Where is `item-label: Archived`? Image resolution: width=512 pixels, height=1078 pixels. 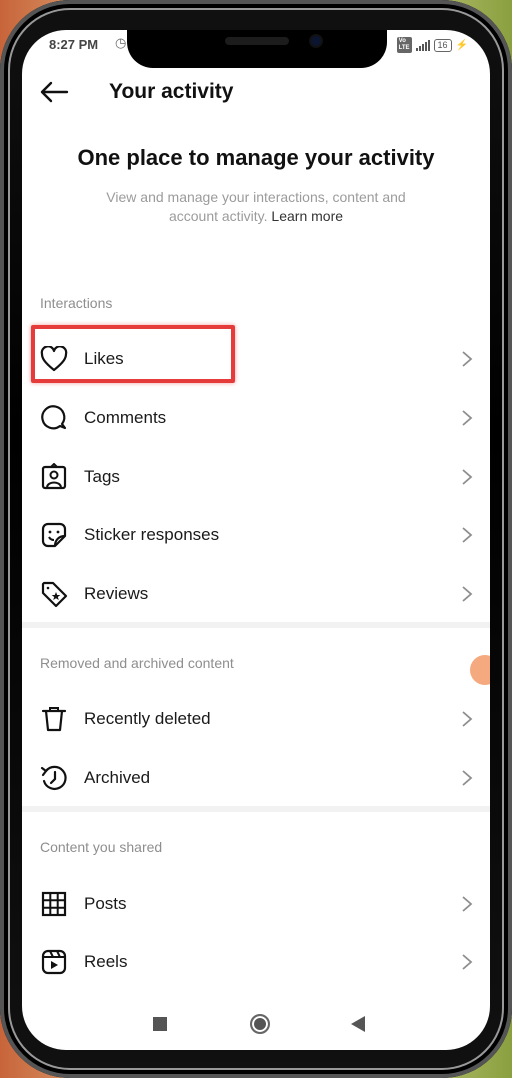 item-label: Archived is located at coordinates (117, 777).